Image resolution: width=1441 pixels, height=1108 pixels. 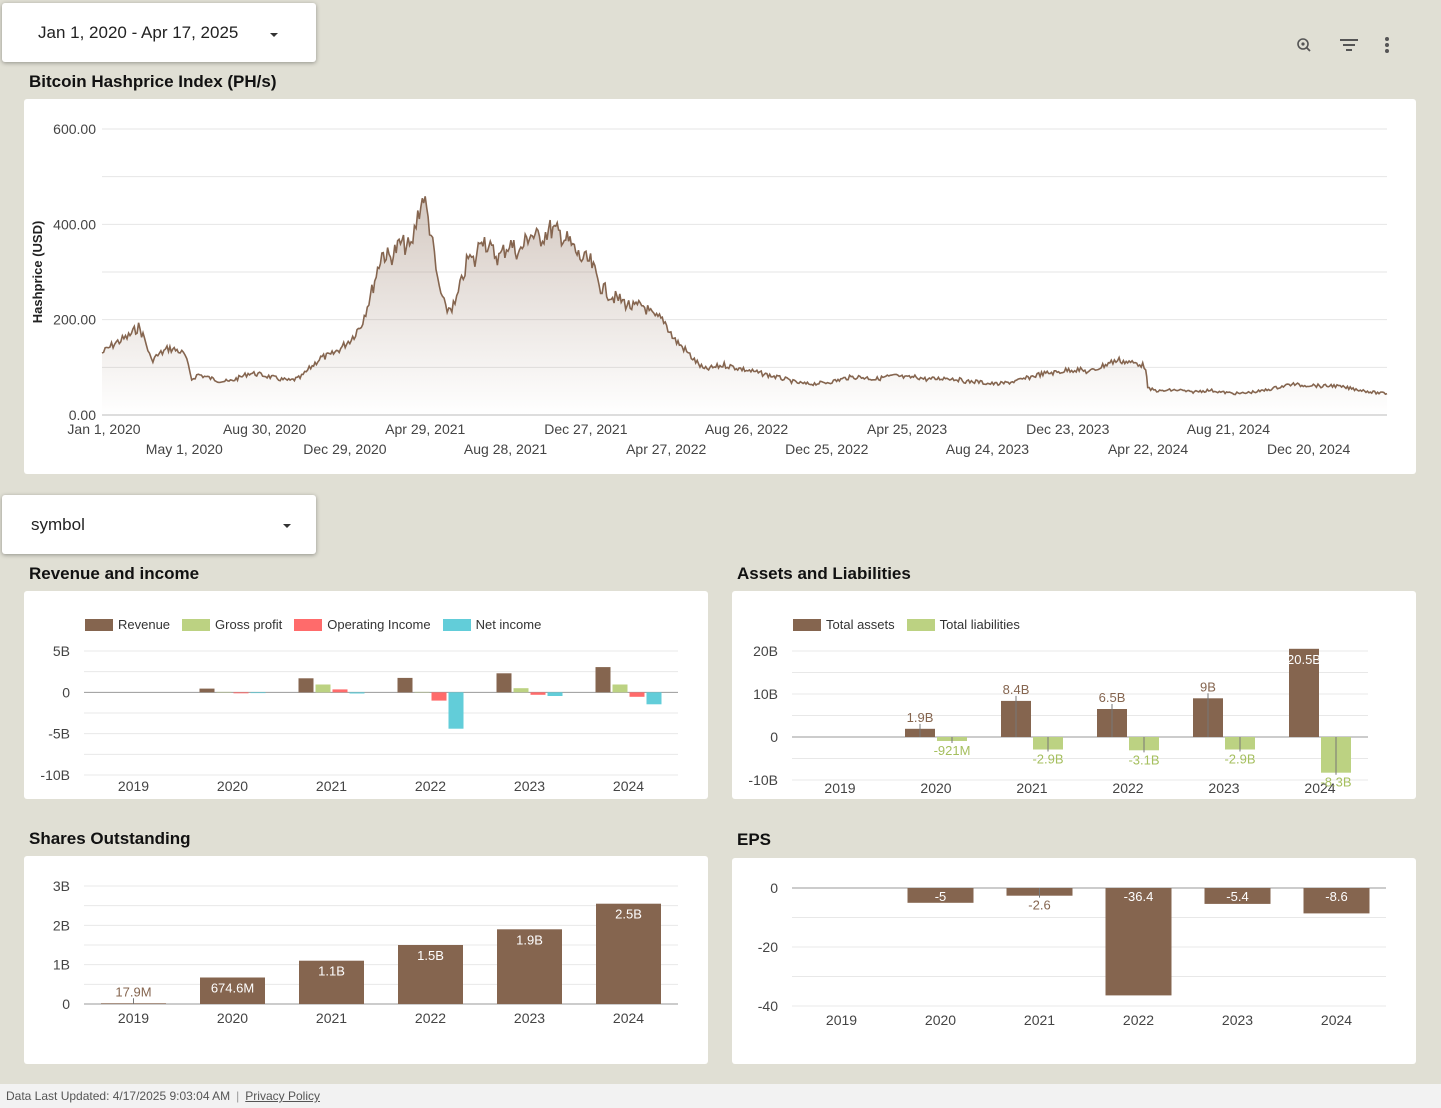 I want to click on hashprice-title: Bitcoin Hashprice Index (PH/s), so click(x=153, y=81).